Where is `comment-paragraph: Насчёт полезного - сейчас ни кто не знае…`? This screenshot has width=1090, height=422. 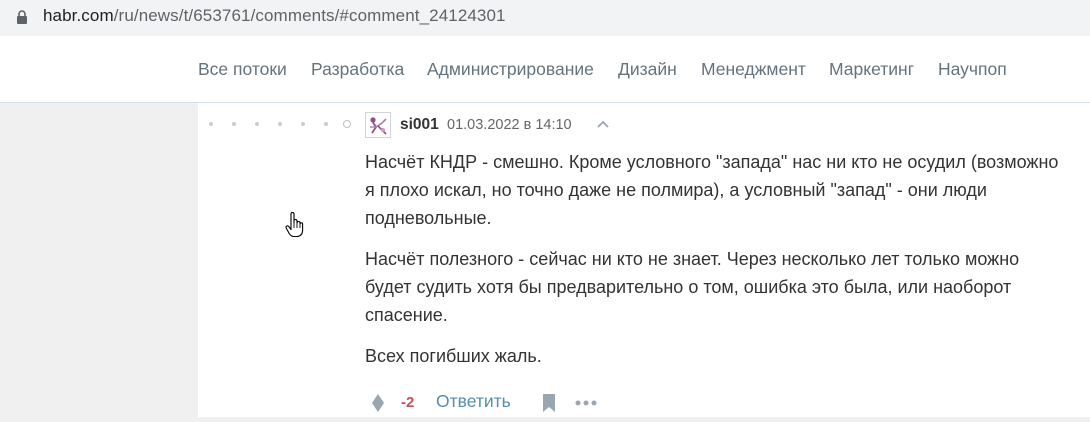
comment-paragraph: Насчёт полезного - сейчас ни кто не знае… is located at coordinates (692, 287).